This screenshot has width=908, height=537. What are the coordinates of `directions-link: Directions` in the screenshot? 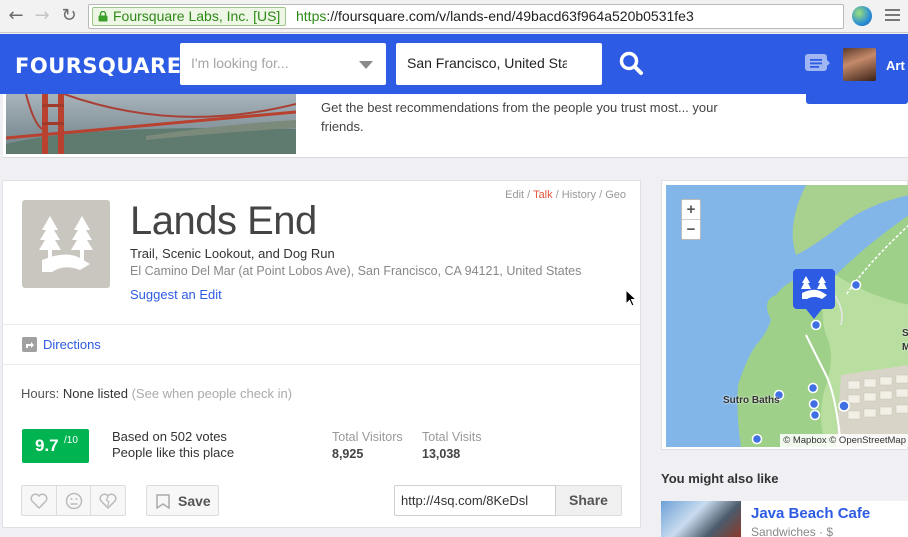 It's located at (72, 344).